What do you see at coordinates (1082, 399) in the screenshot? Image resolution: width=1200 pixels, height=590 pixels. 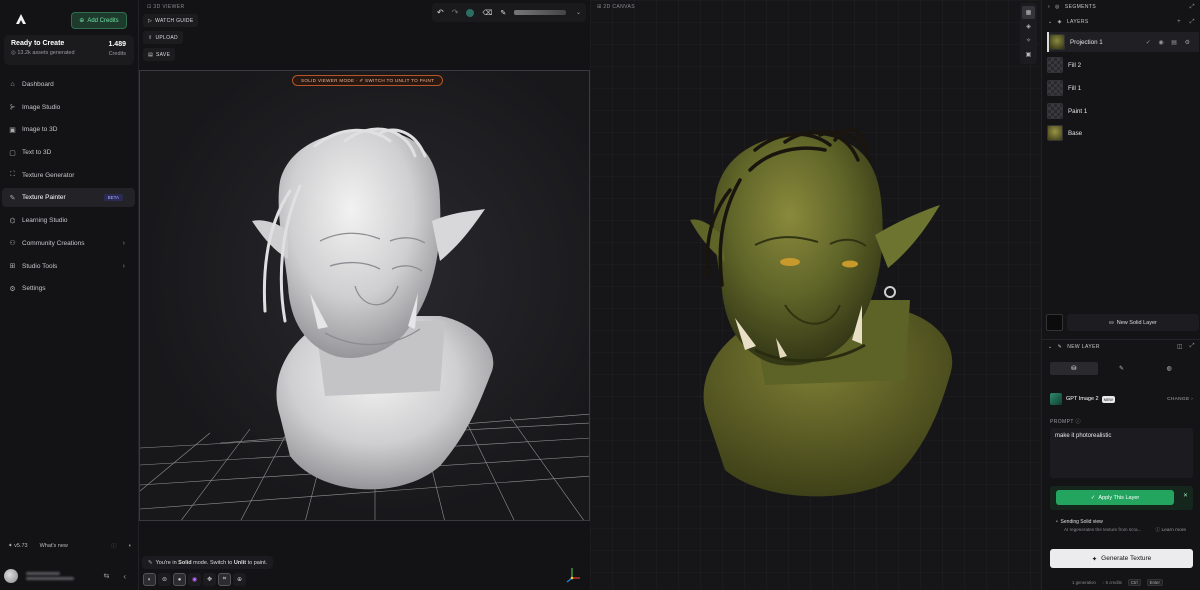 I see `model-name: GPT Image 2` at bounding box center [1082, 399].